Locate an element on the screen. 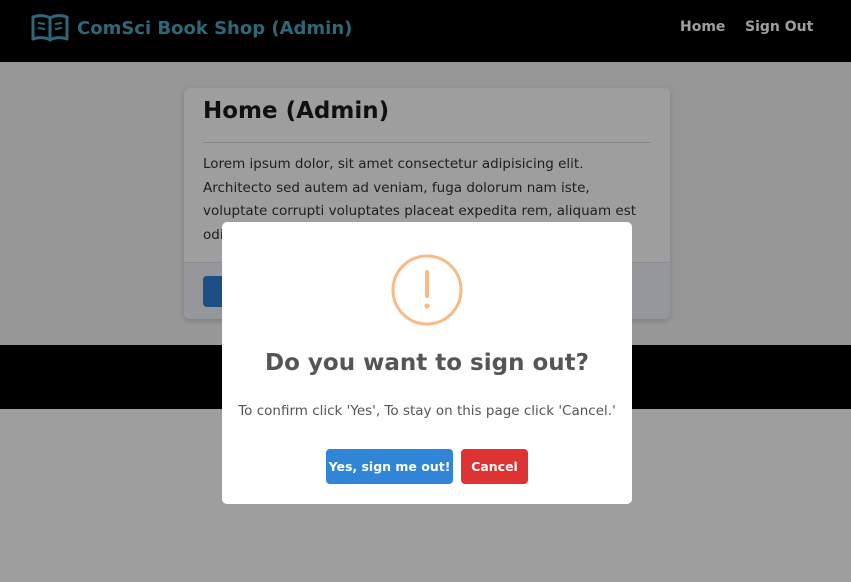 The width and height of the screenshot is (851, 582). warning-icon is located at coordinates (427, 290).